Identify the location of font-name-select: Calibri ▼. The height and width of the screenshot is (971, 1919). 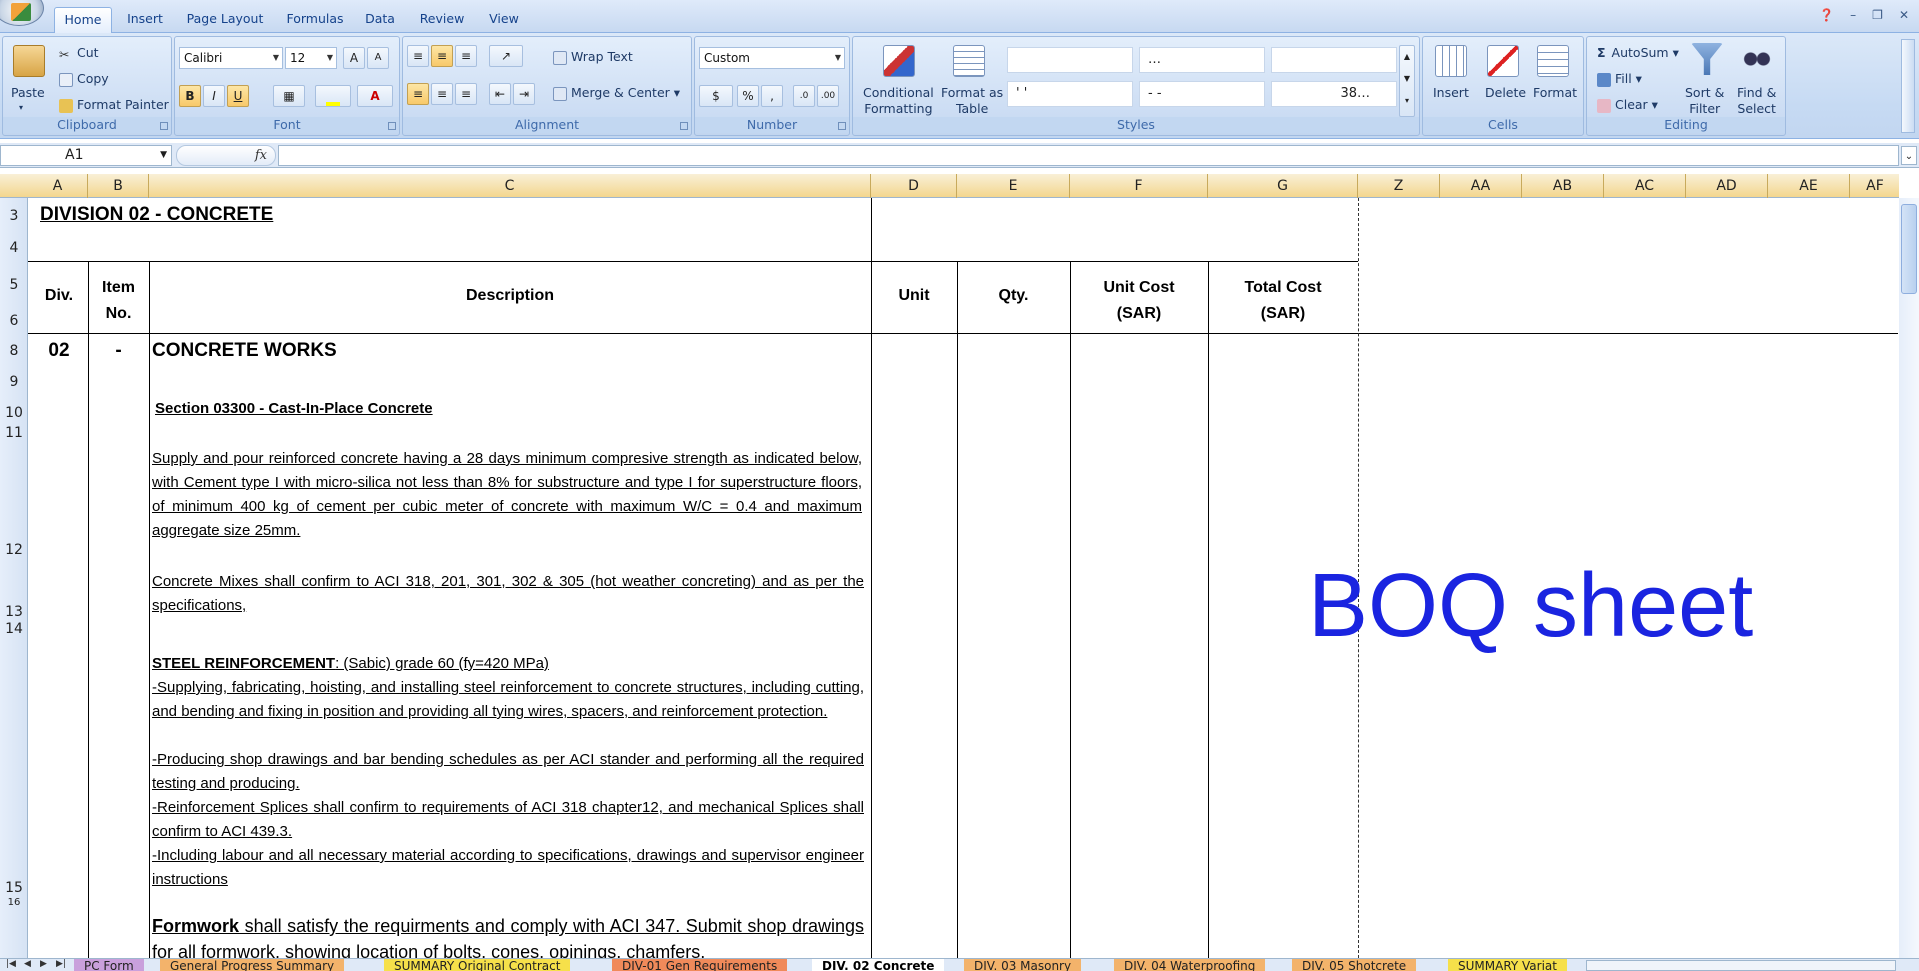
(231, 58).